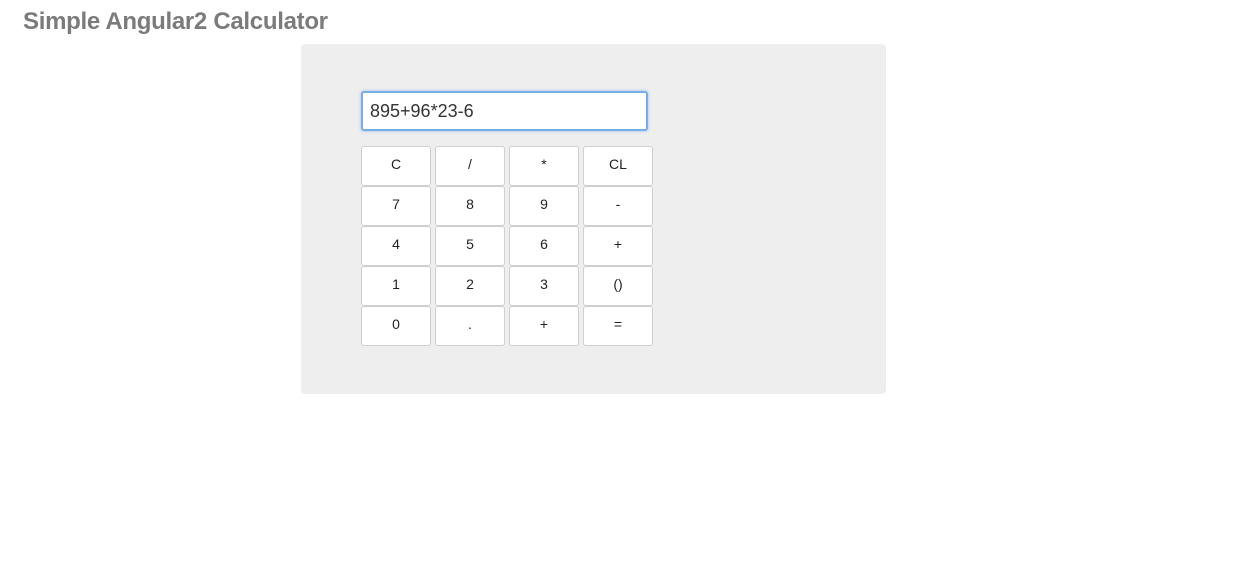 The width and height of the screenshot is (1243, 584). Describe the element at coordinates (396, 326) in the screenshot. I see `digit-0-button: 0` at that location.